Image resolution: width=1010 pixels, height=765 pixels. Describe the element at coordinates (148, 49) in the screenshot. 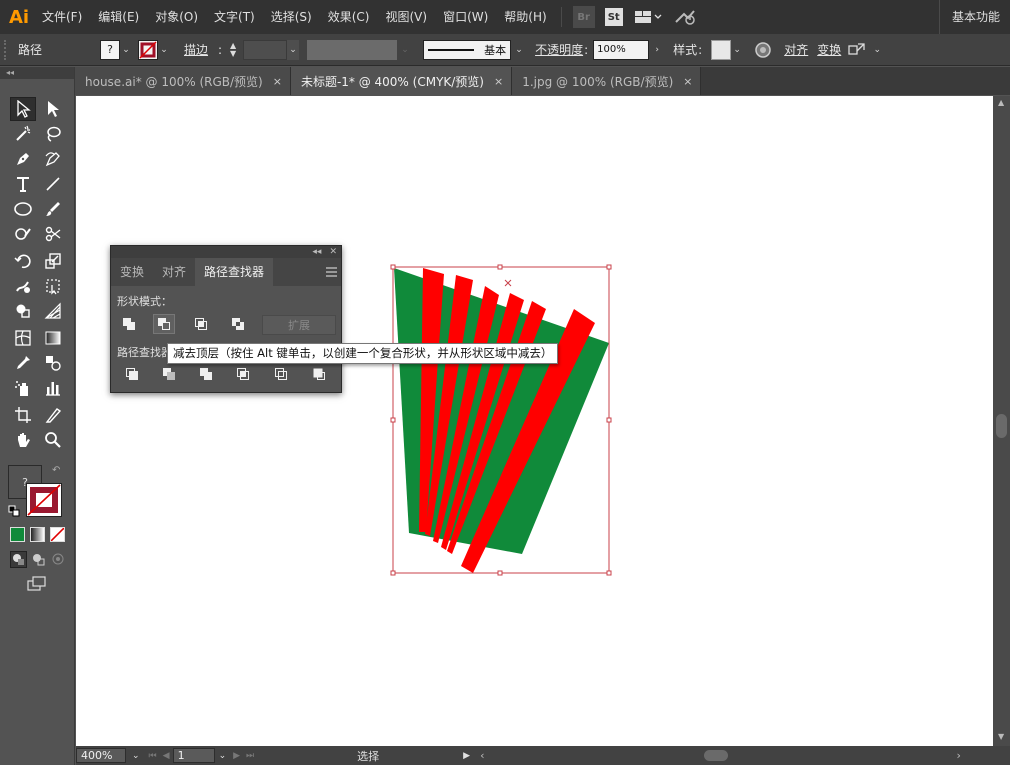

I see `stroke-swatch` at that location.